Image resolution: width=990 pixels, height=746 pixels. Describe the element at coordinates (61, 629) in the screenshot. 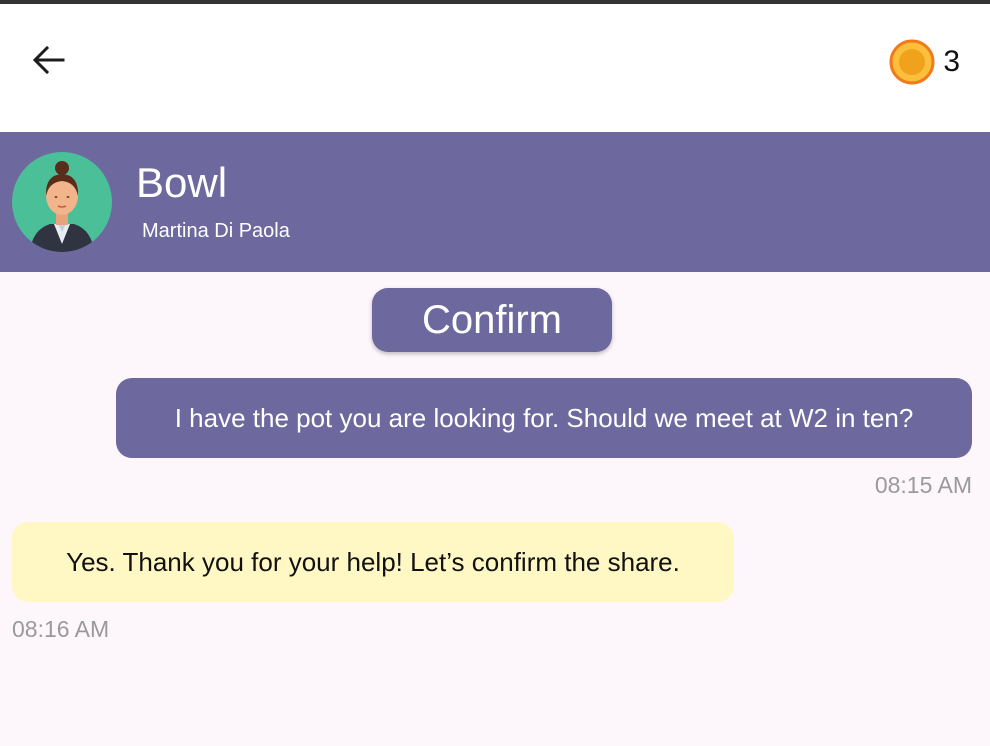

I see `message-timestamp: 08:16 AM` at that location.